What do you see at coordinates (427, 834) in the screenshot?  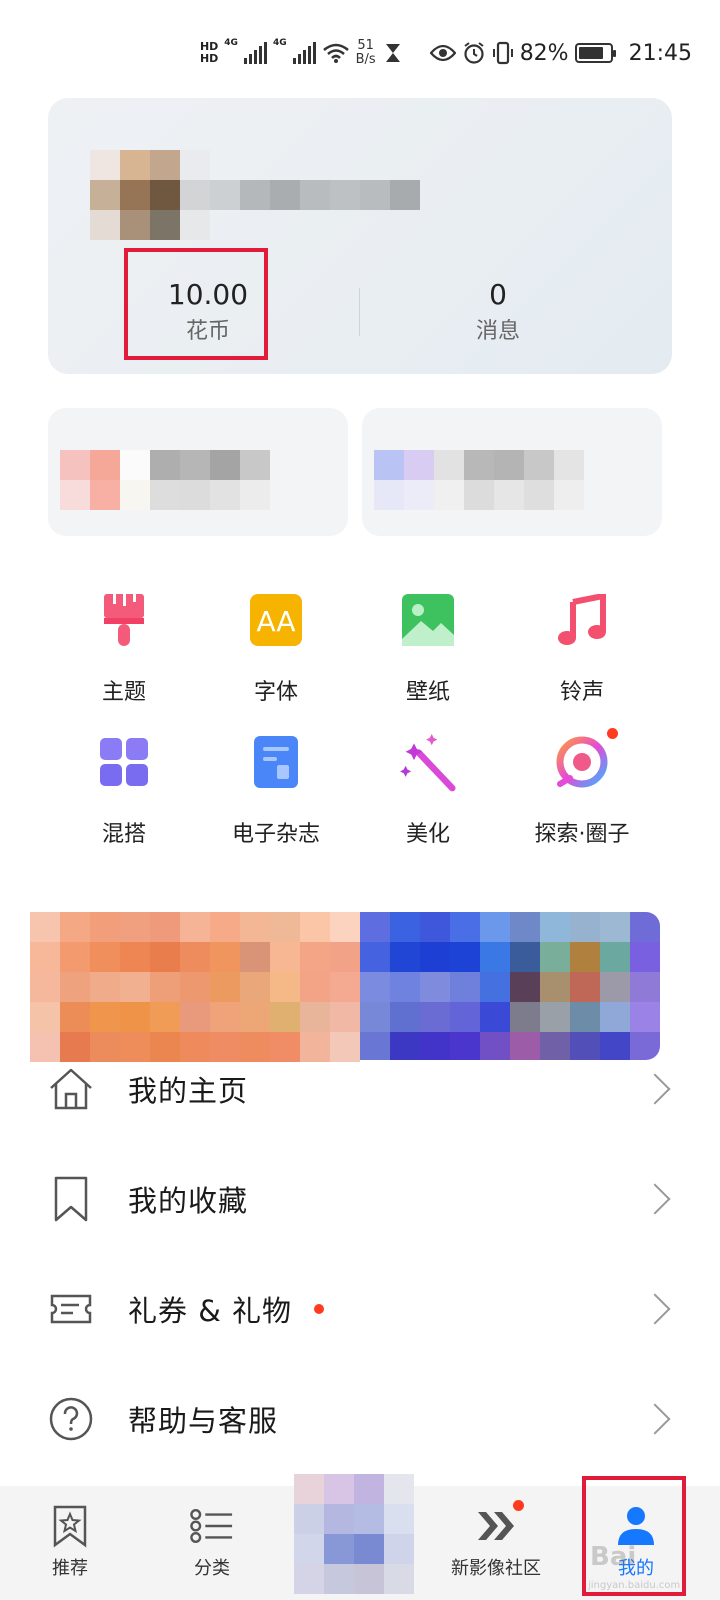 I see `grid-label-beautify: 美化` at bounding box center [427, 834].